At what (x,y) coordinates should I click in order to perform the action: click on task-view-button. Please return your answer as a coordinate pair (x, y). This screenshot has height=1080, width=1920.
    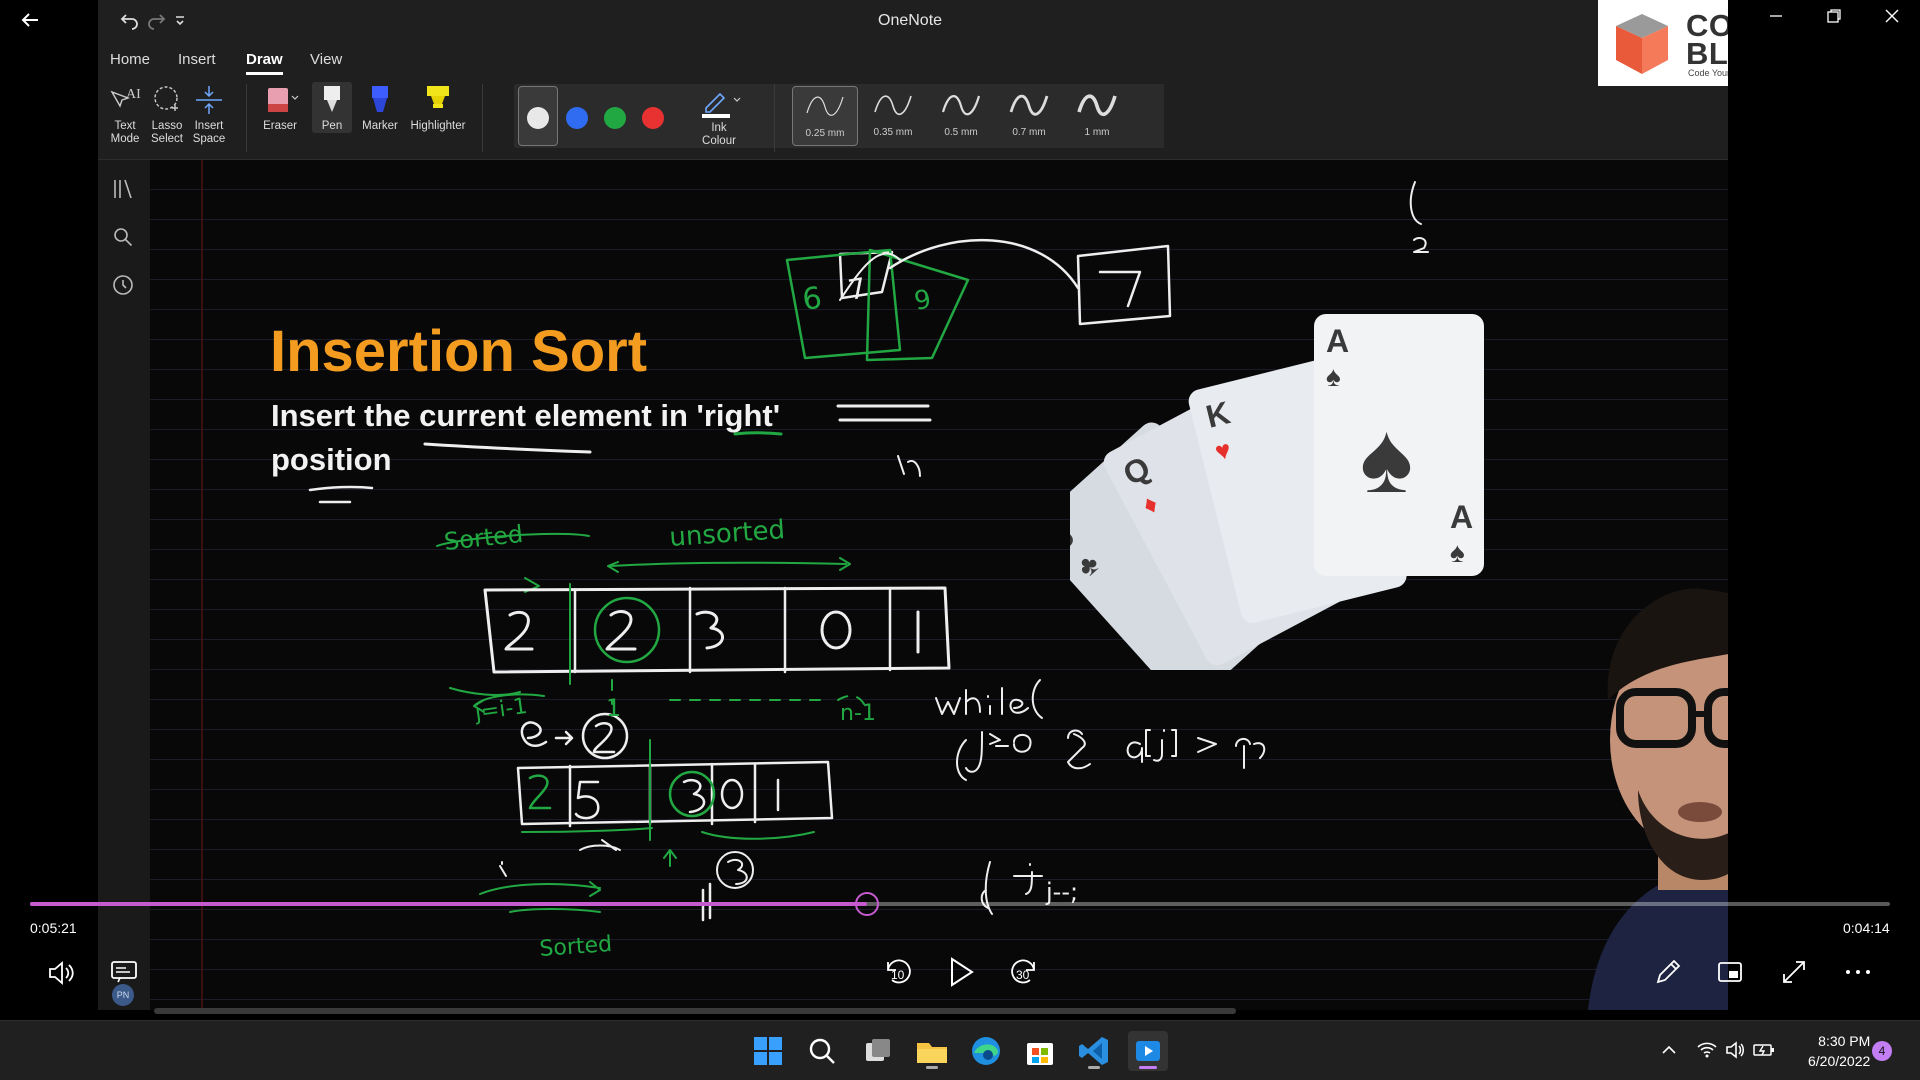
    Looking at the image, I should click on (878, 1051).